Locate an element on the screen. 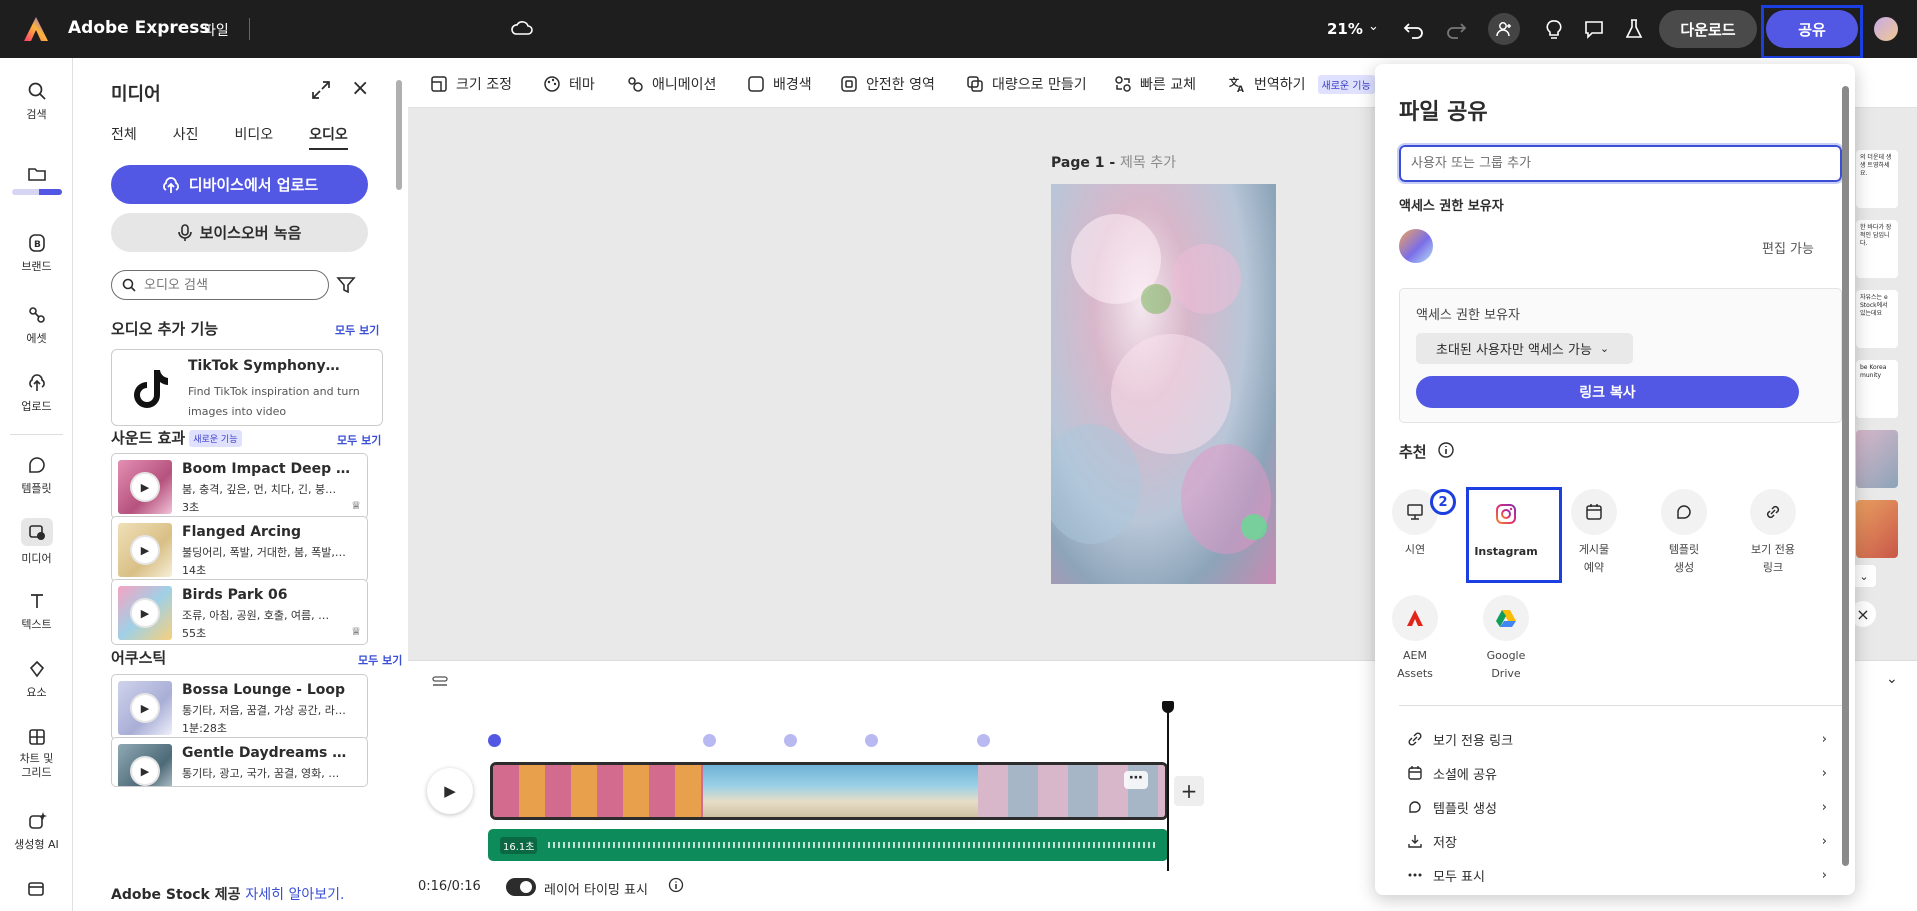  lightbulb-icon is located at coordinates (1554, 29).